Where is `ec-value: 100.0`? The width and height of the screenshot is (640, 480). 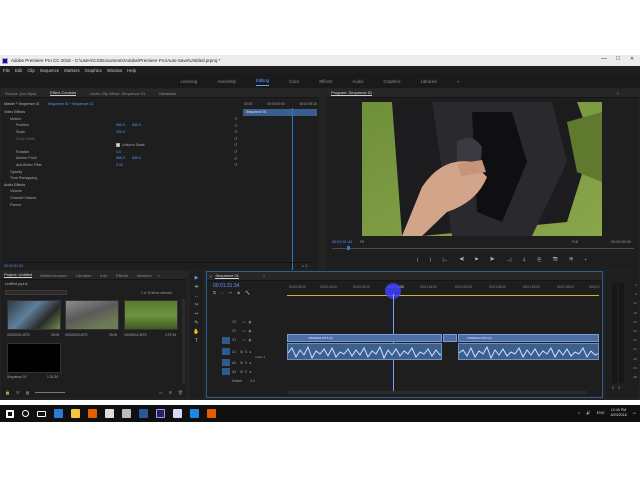
ec-value: 100.0 is located at coordinates (120, 132).